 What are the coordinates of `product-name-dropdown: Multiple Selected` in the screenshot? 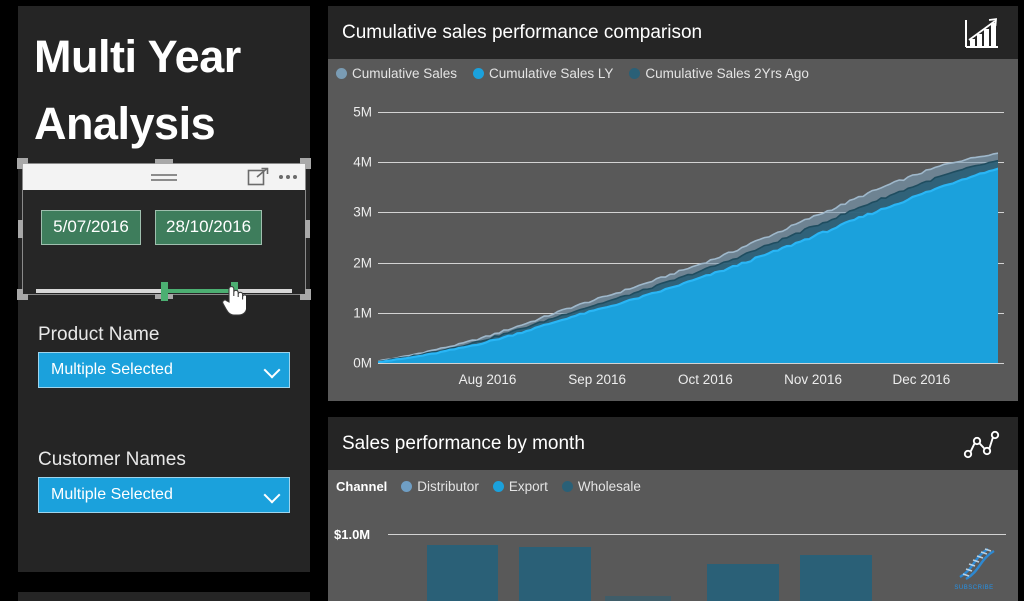 It's located at (164, 370).